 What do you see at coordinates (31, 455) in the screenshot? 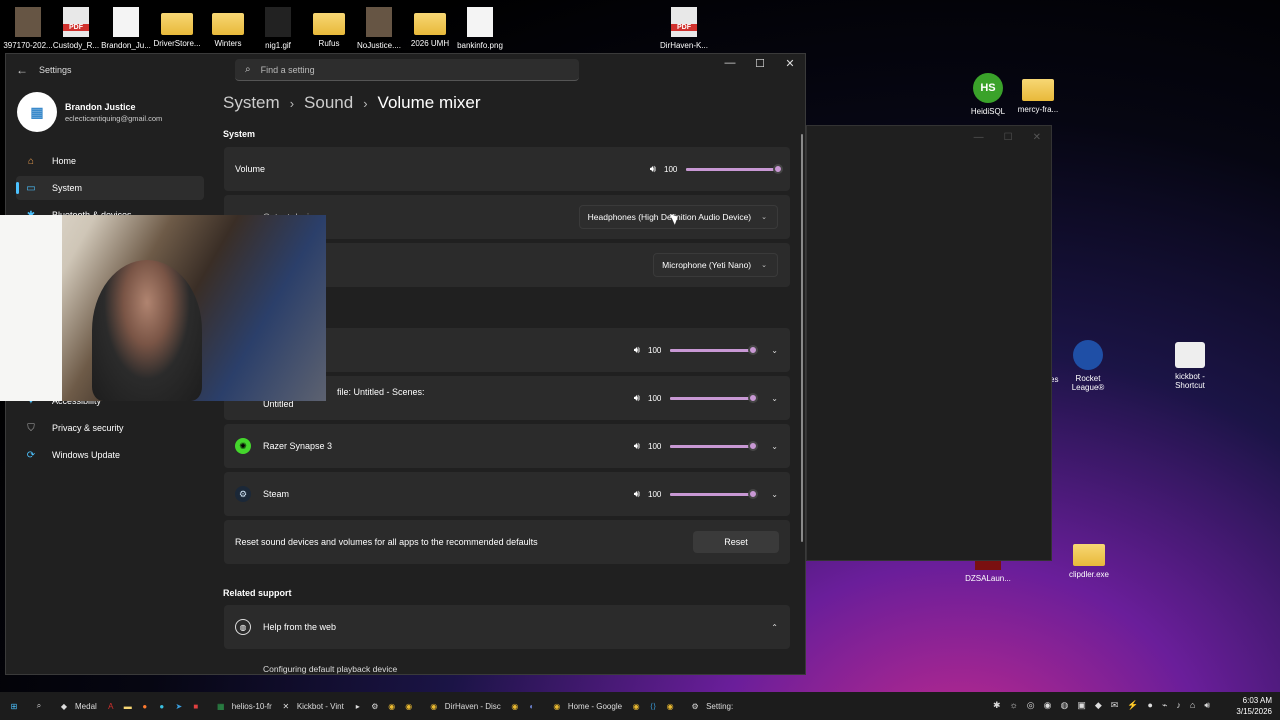
I see `update-icon: ⟳` at bounding box center [31, 455].